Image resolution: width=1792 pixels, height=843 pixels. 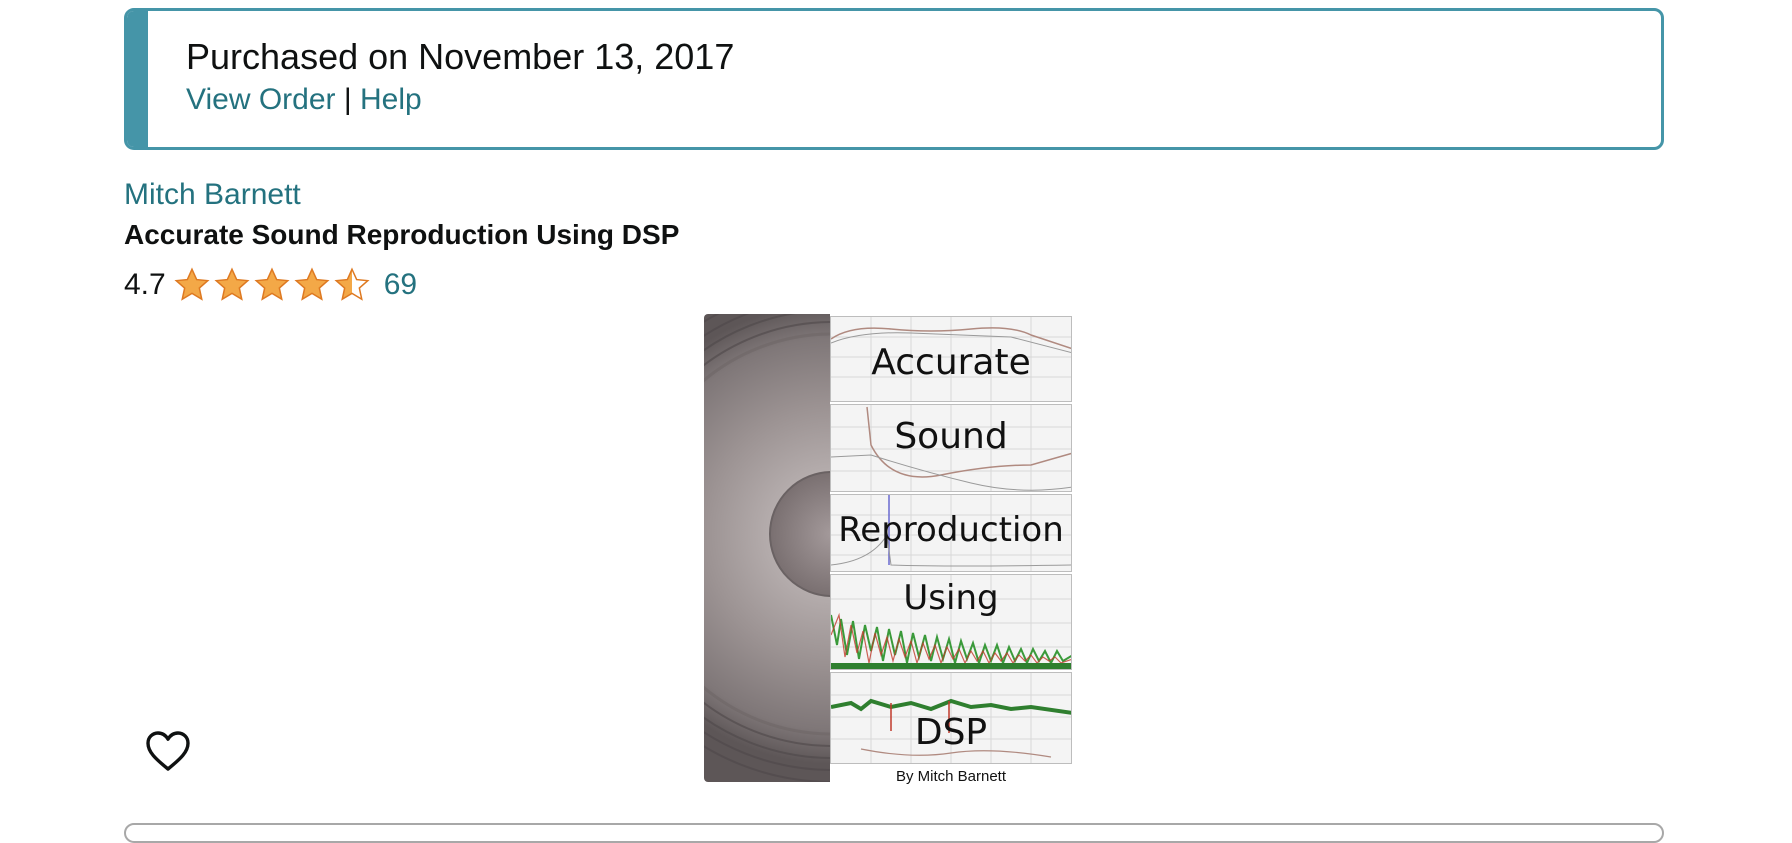 What do you see at coordinates (951, 530) in the screenshot?
I see `cover-word-reproduction: Reproduction` at bounding box center [951, 530].